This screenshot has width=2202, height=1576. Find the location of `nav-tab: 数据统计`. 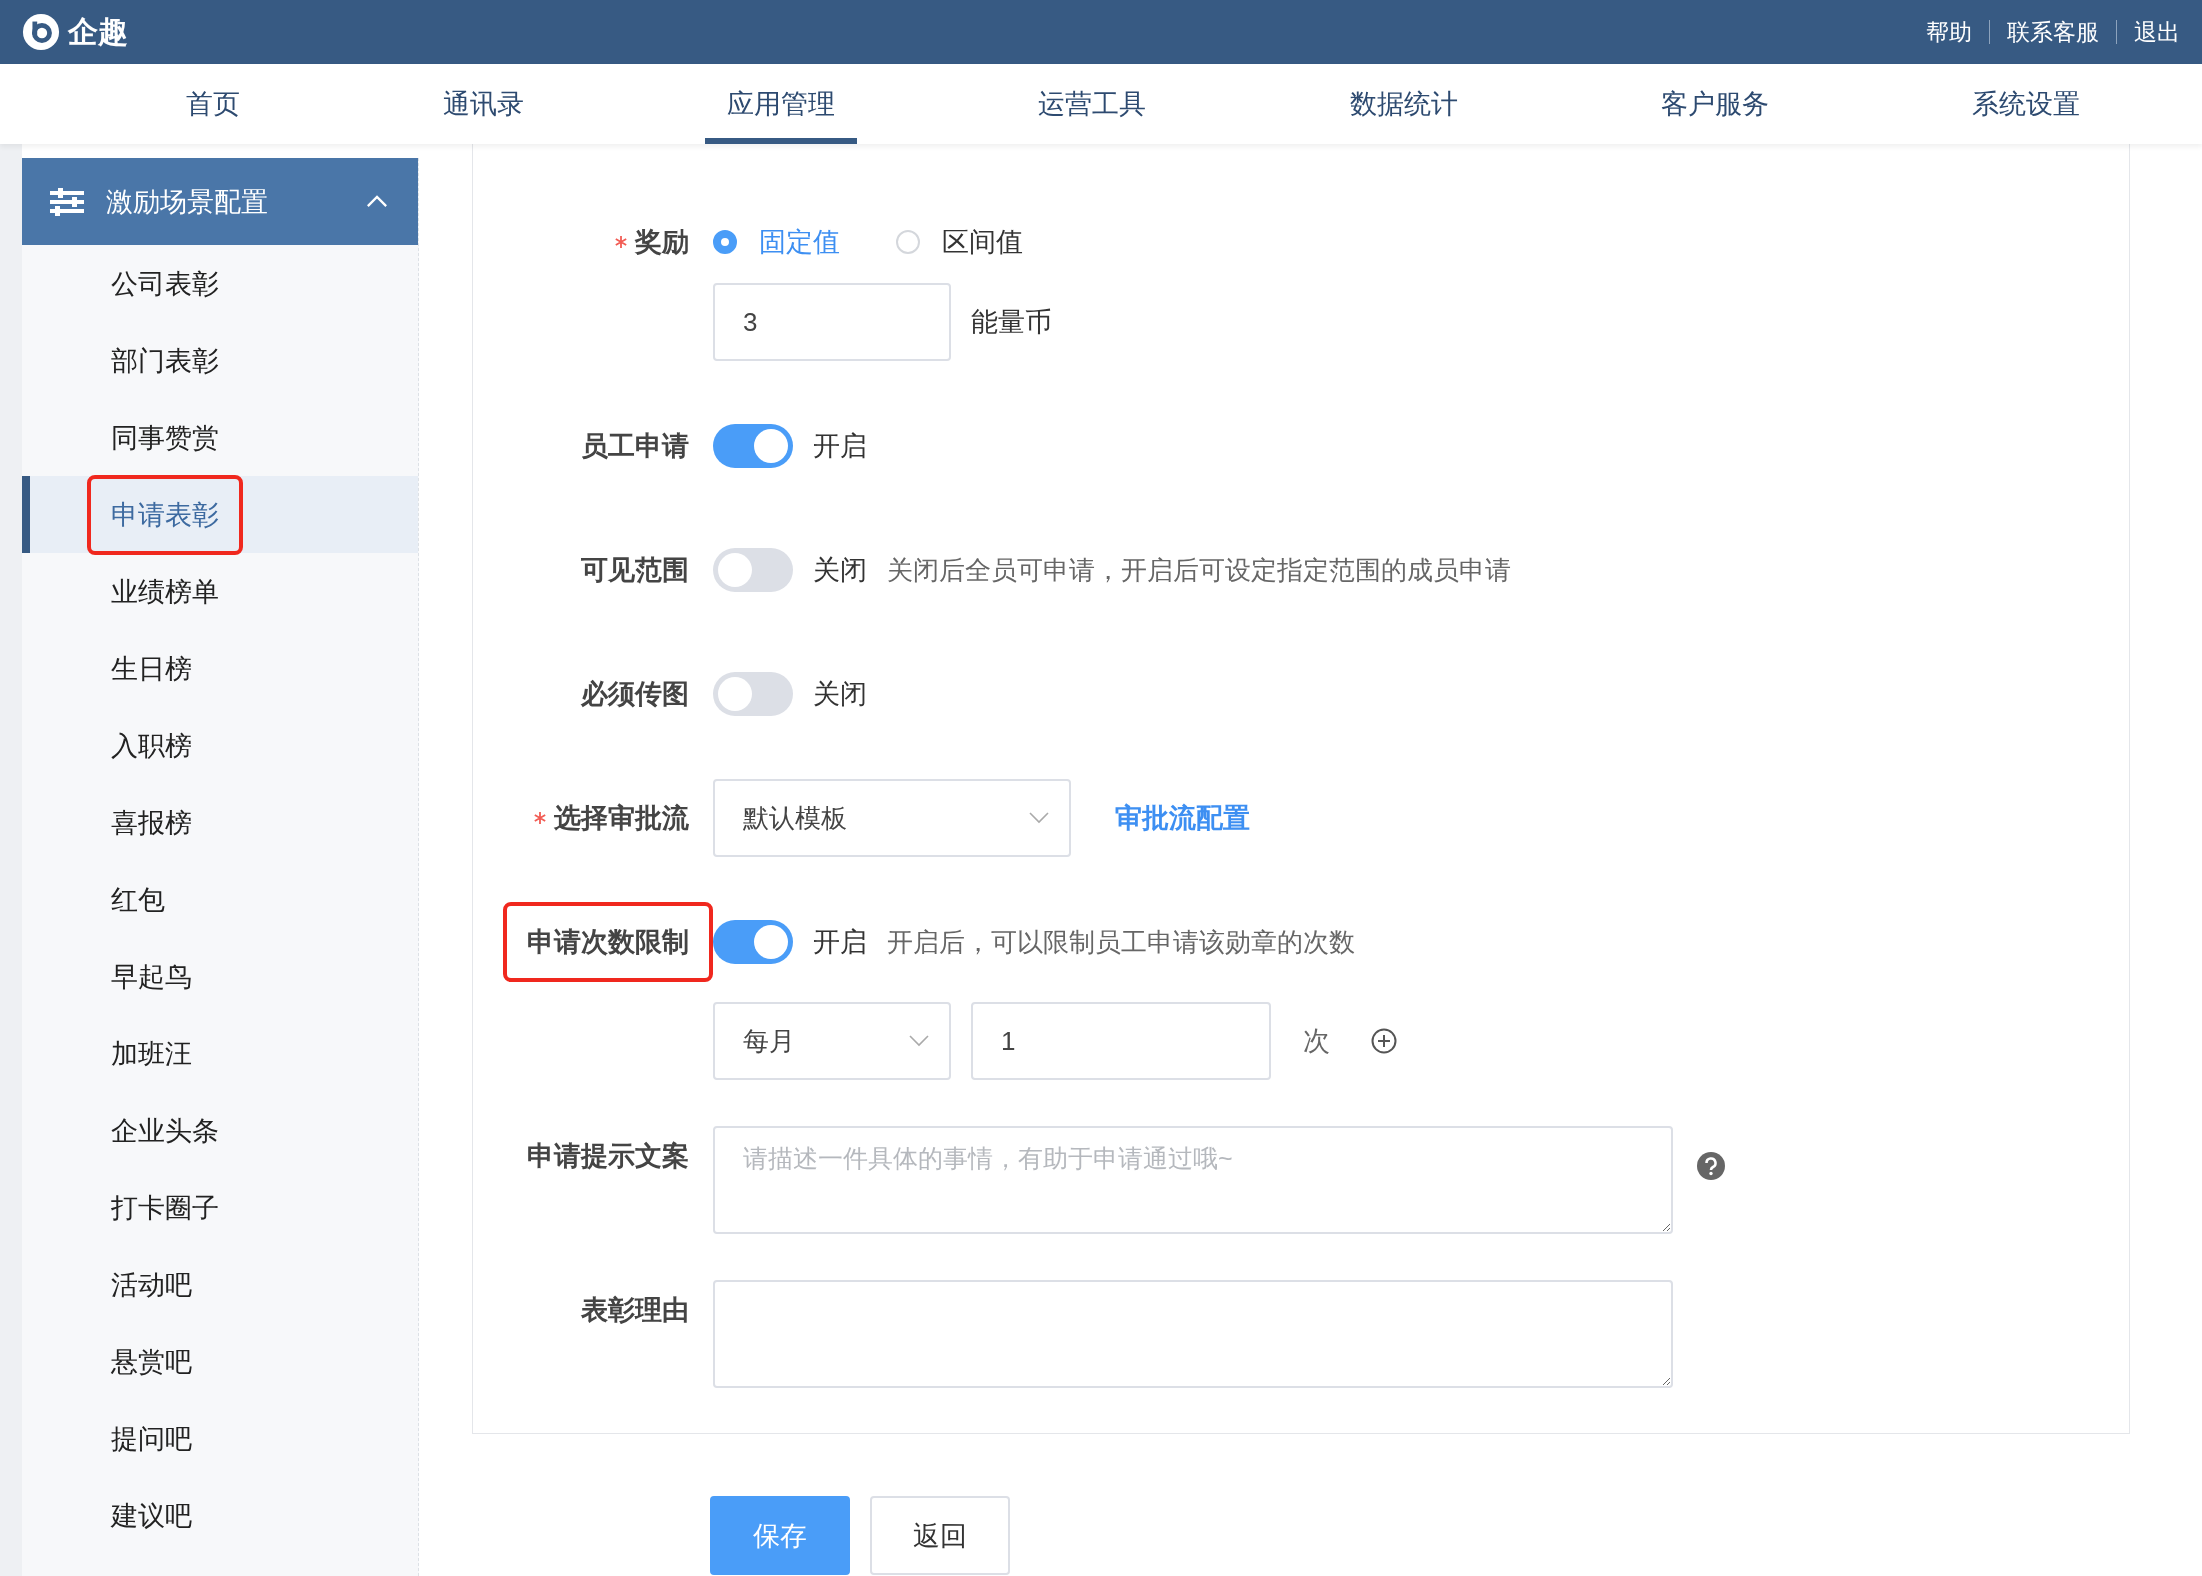

nav-tab: 数据统计 is located at coordinates (1403, 104).